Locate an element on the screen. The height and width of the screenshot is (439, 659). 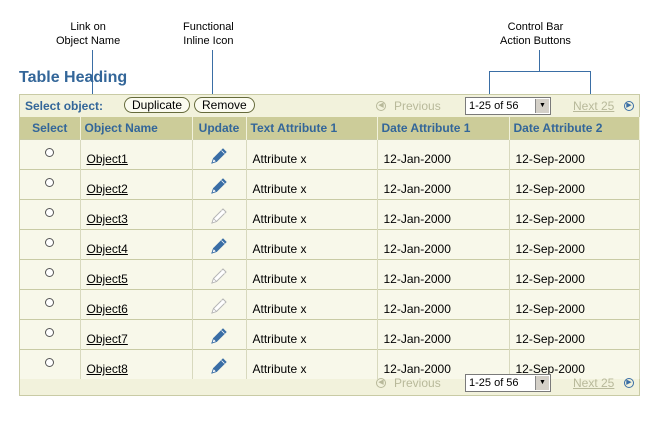
callout-control-bracket is located at coordinates (540, 71).